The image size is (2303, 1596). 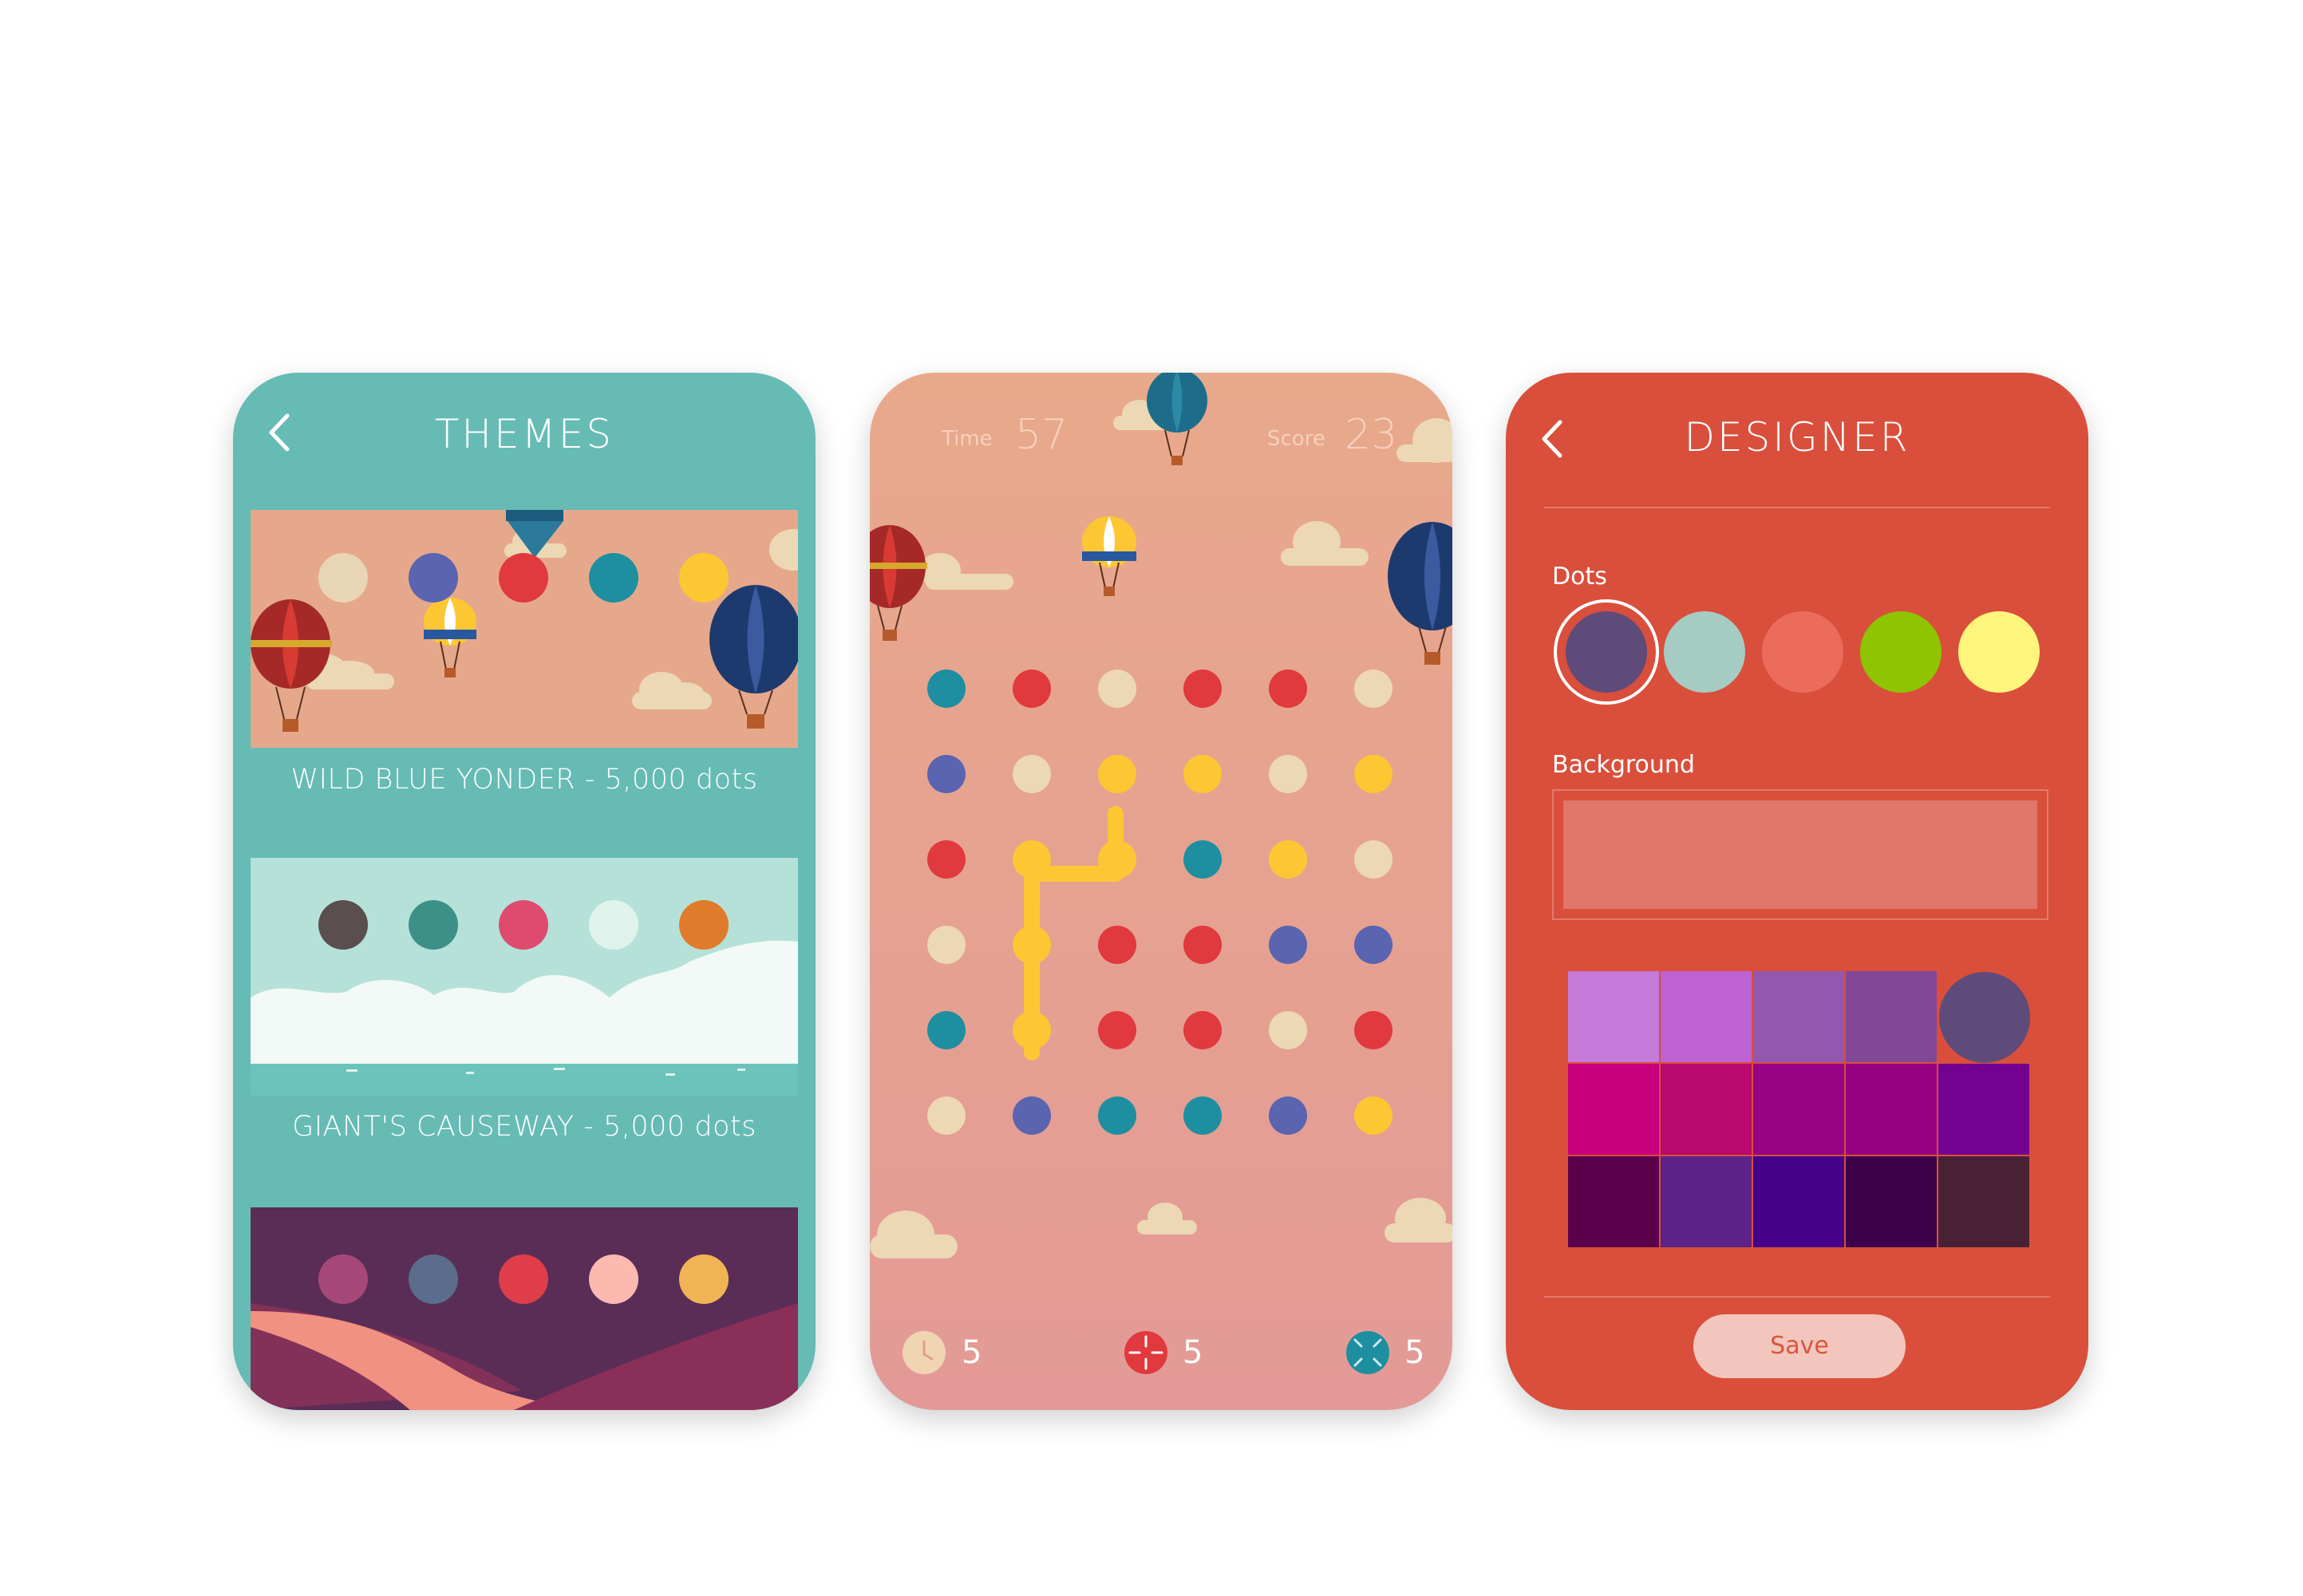 I want to click on dot-color-picker, so click(x=1797, y=652).